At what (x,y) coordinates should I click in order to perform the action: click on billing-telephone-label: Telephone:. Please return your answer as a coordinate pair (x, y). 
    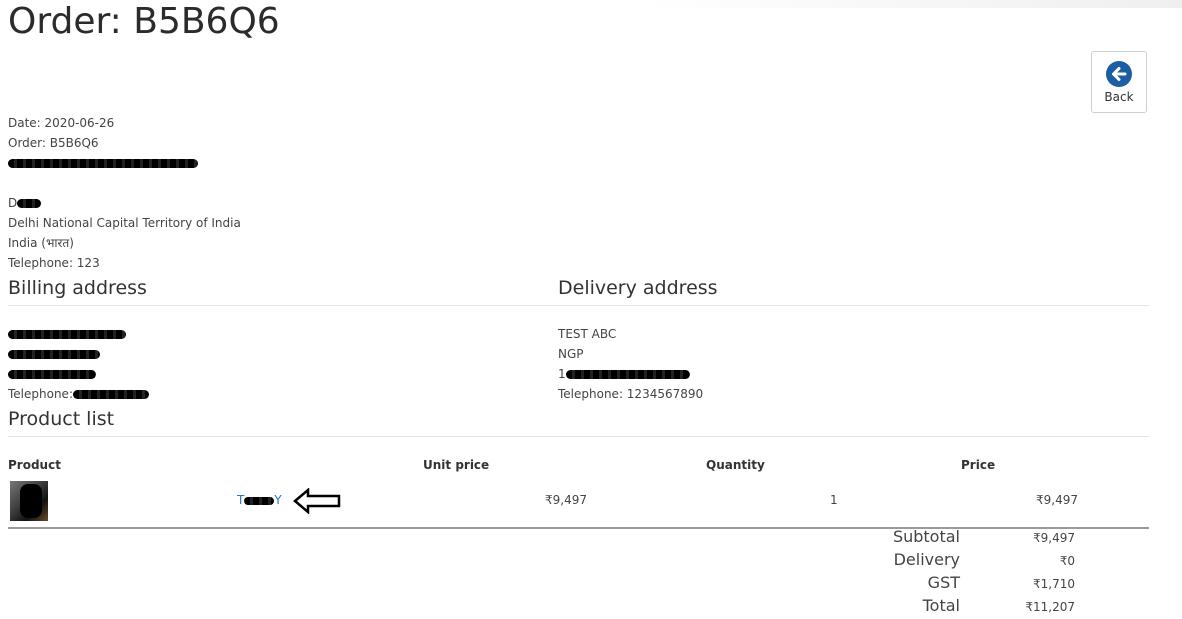
    Looking at the image, I should click on (40, 394).